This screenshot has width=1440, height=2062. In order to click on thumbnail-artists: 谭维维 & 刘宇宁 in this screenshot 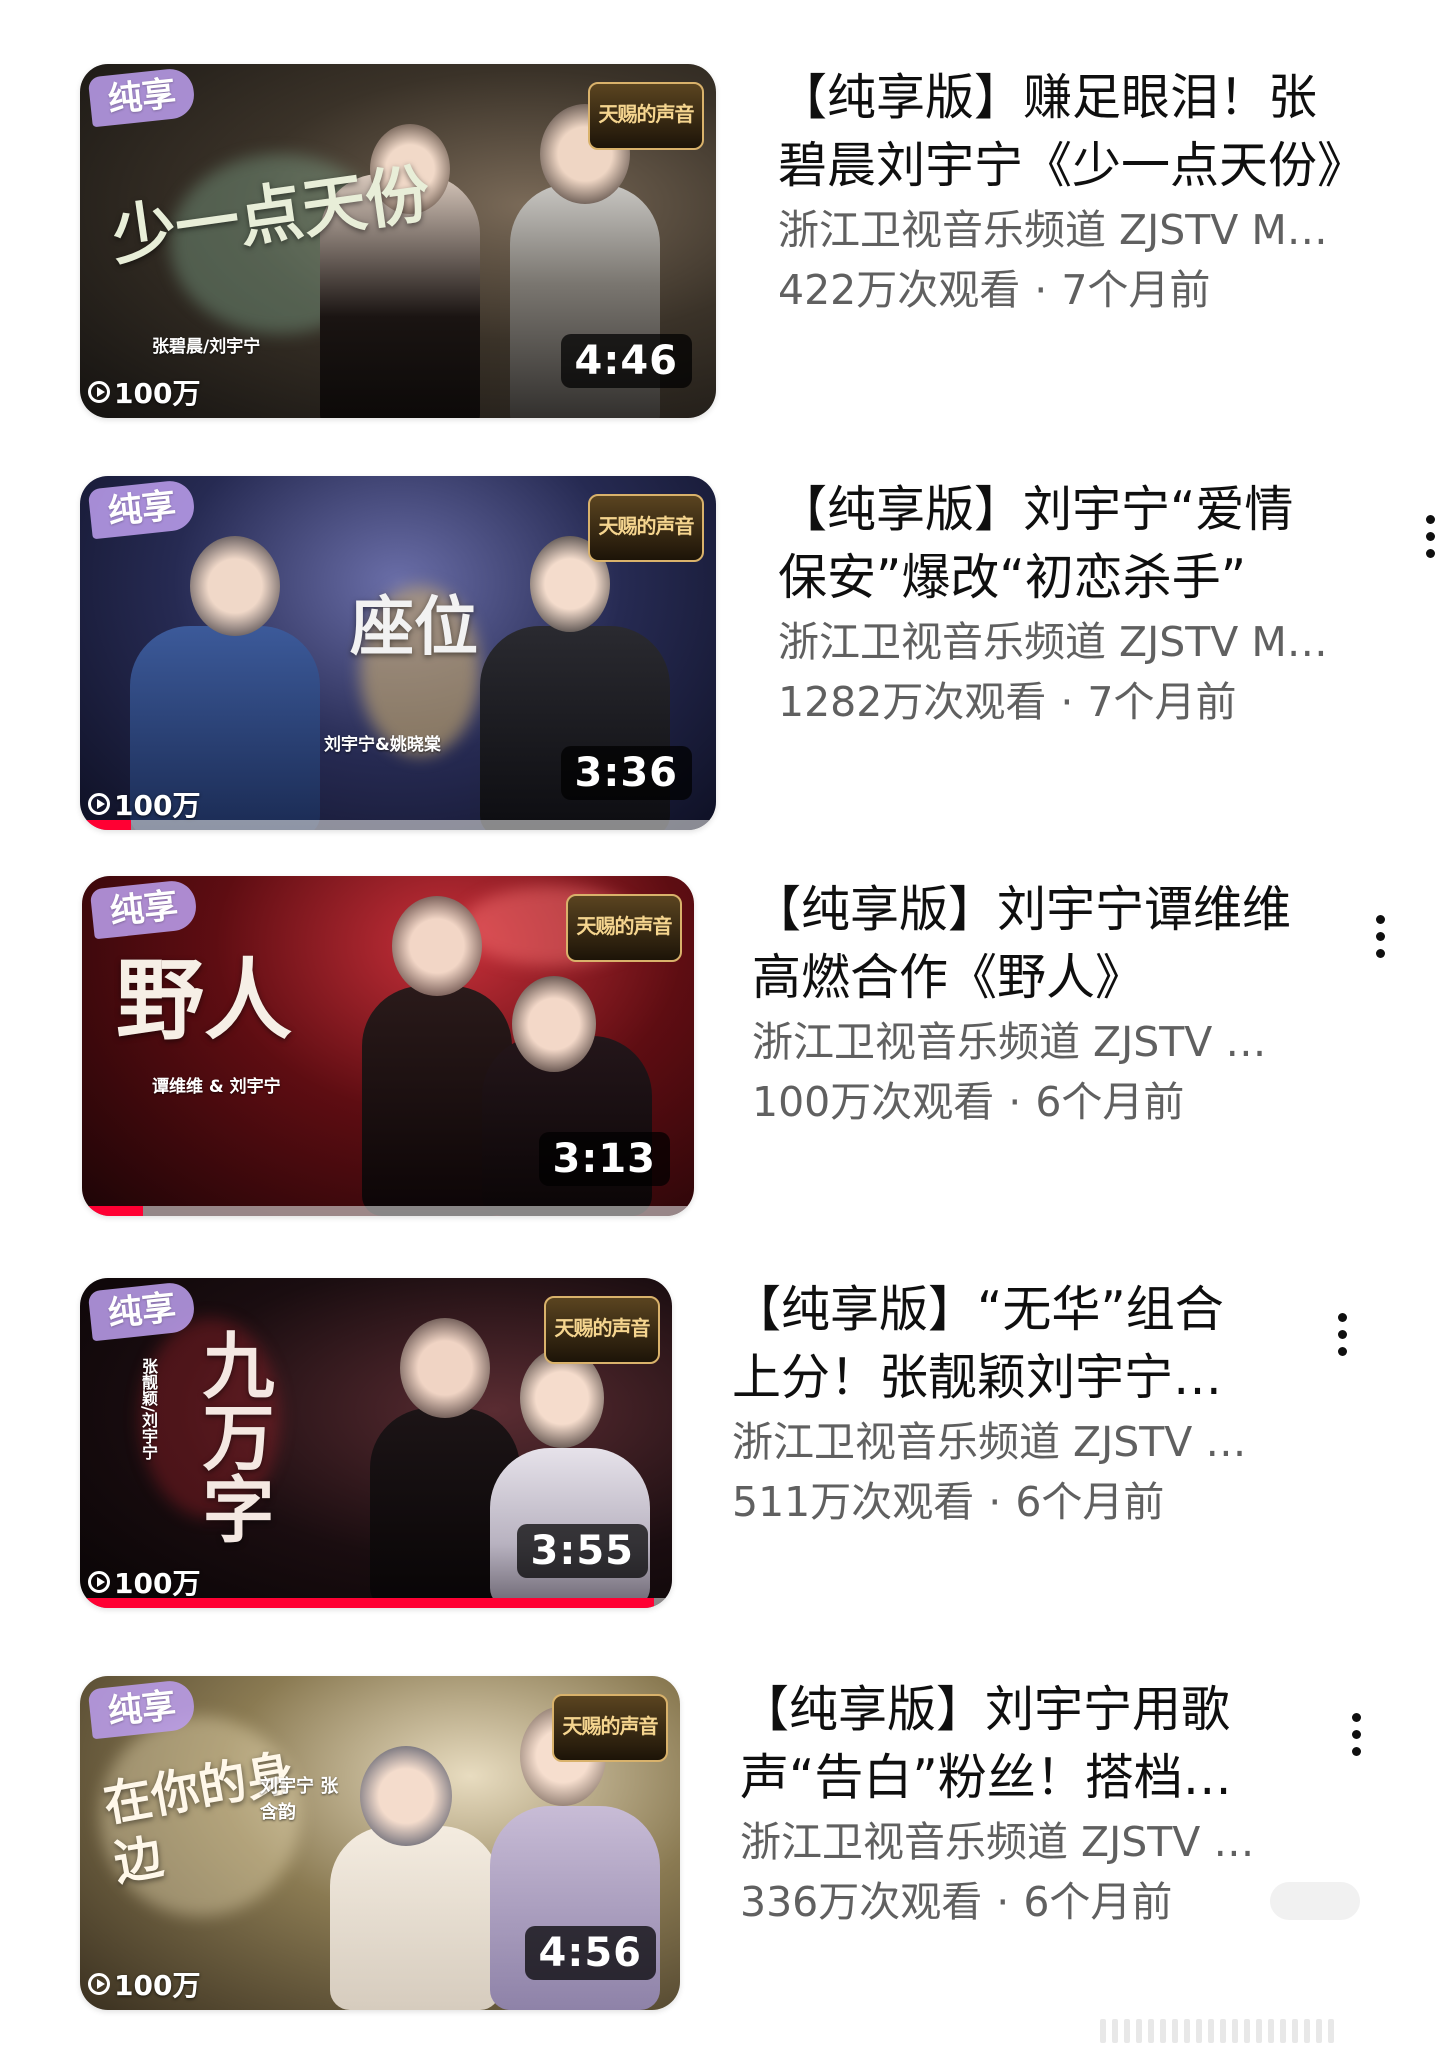, I will do `click(216, 1087)`.